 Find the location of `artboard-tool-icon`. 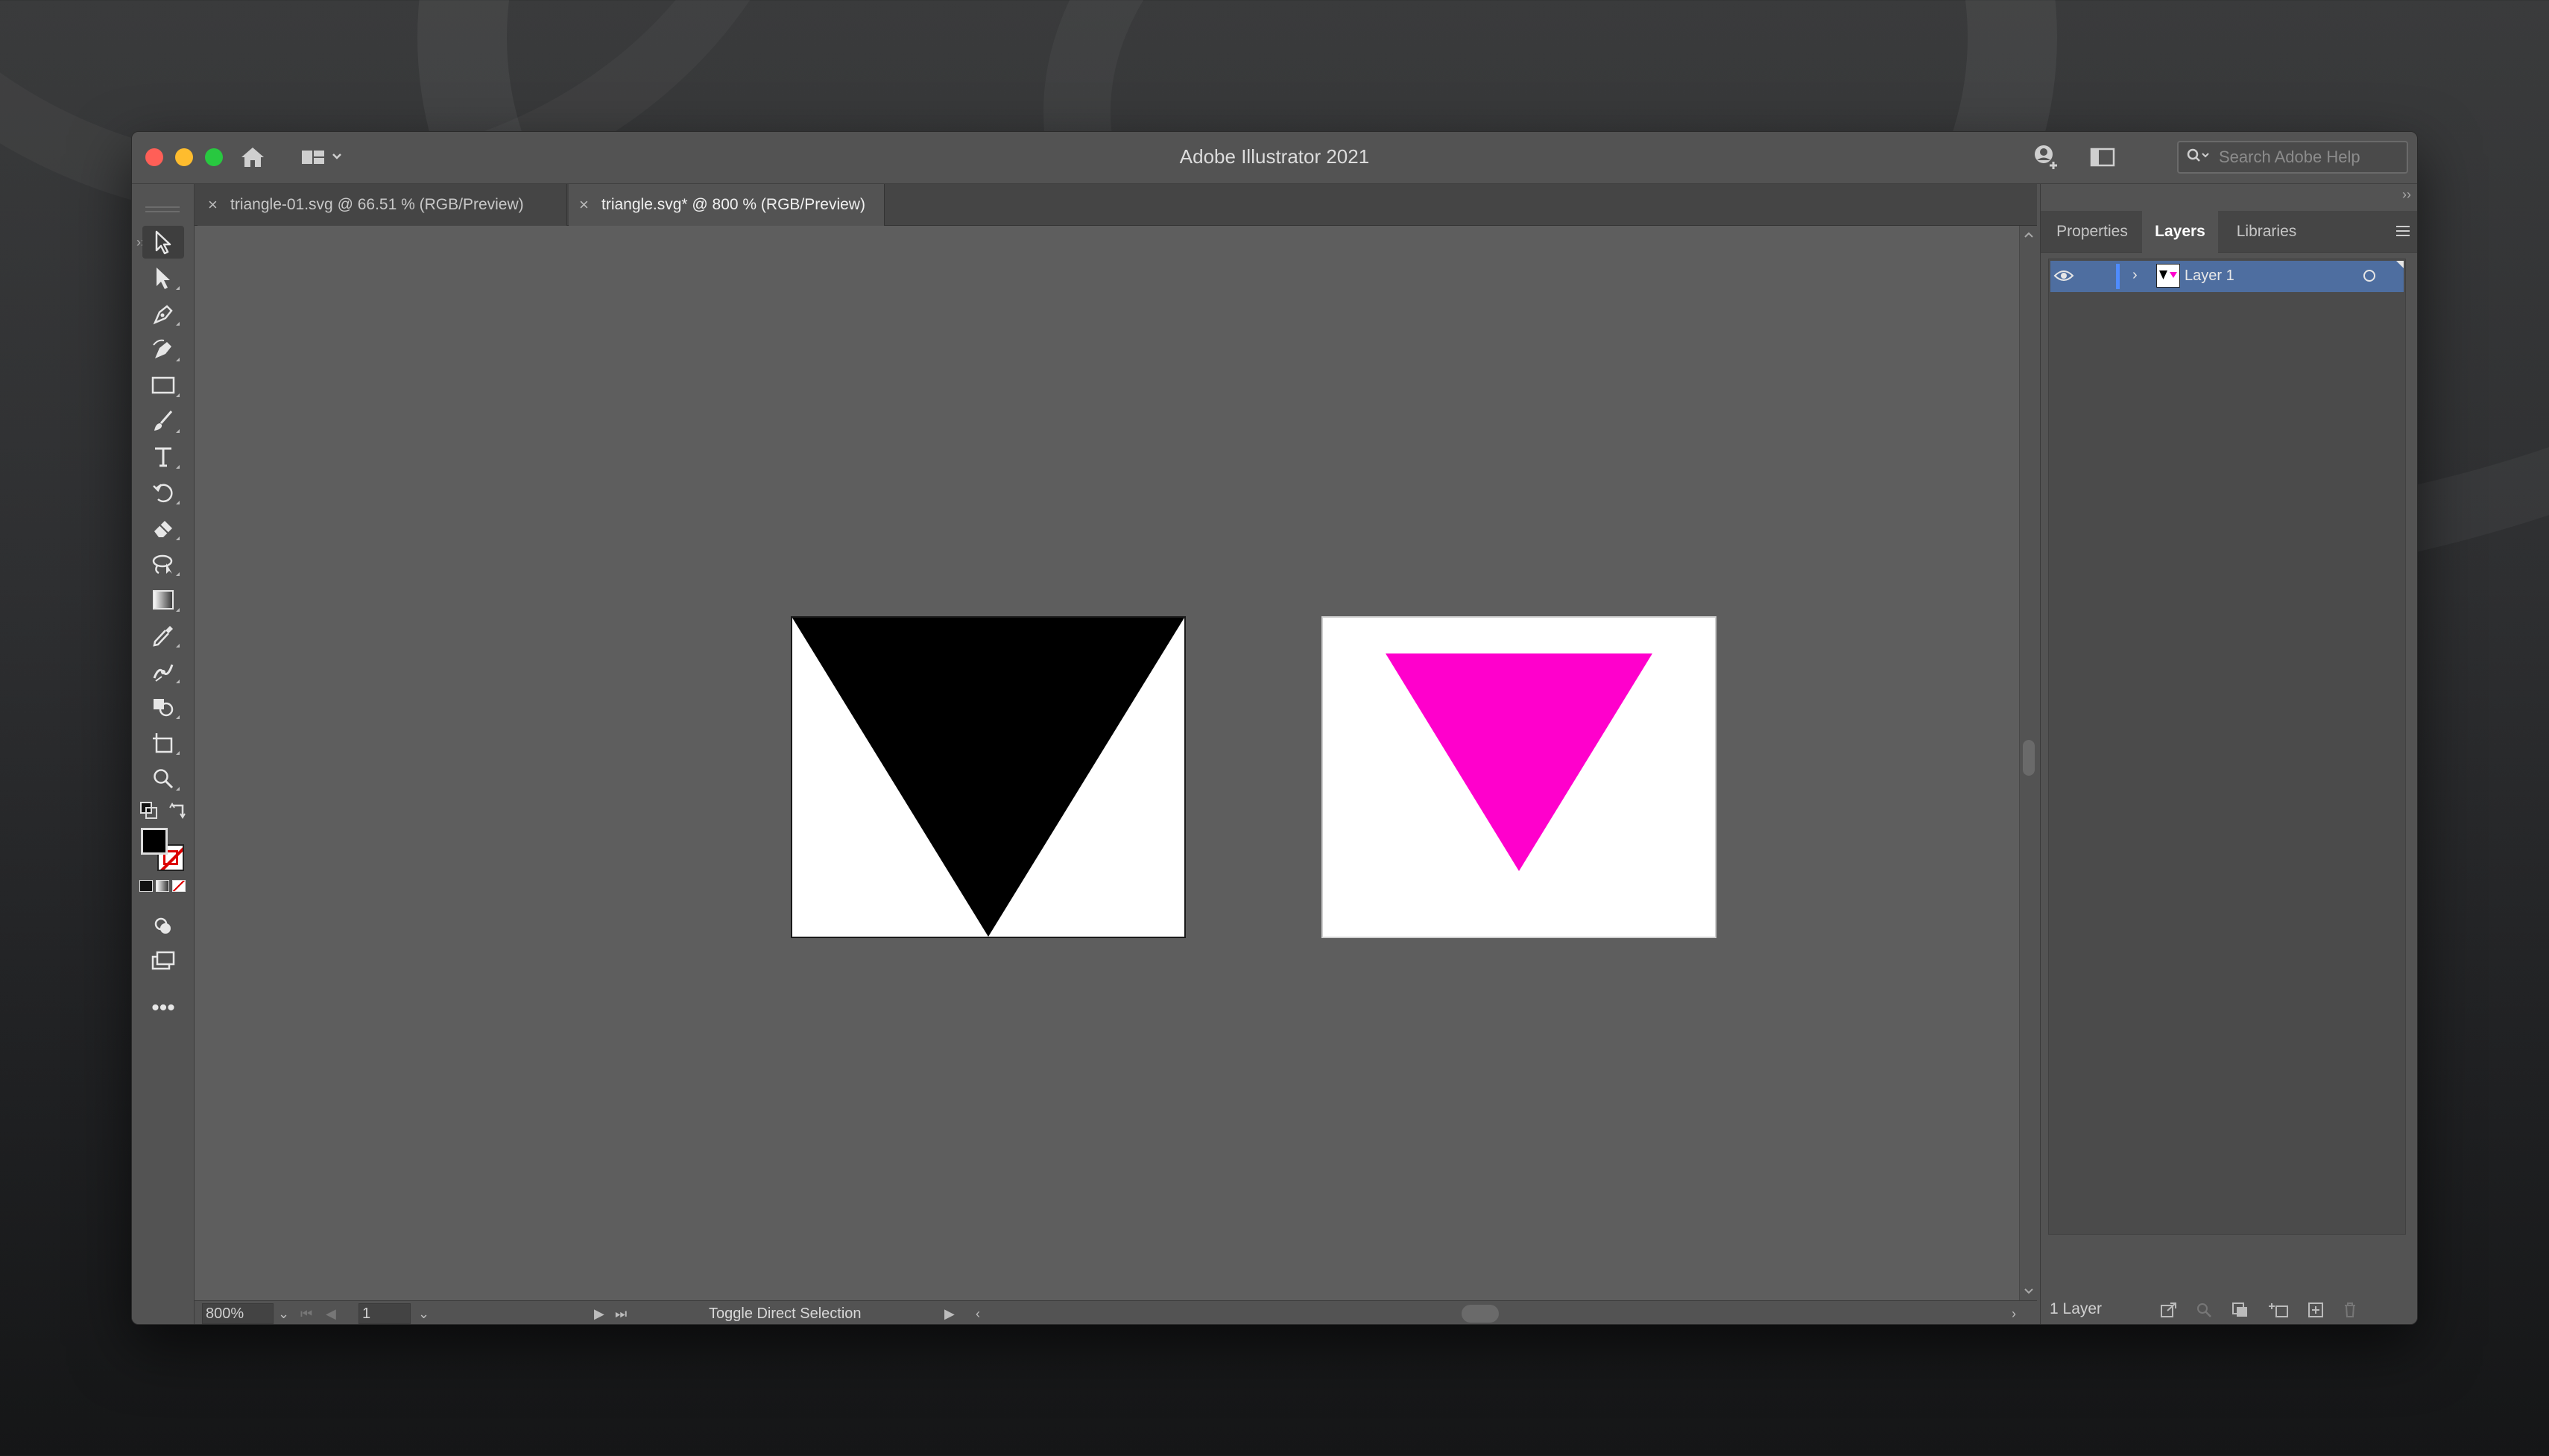

artboard-tool-icon is located at coordinates (163, 743).